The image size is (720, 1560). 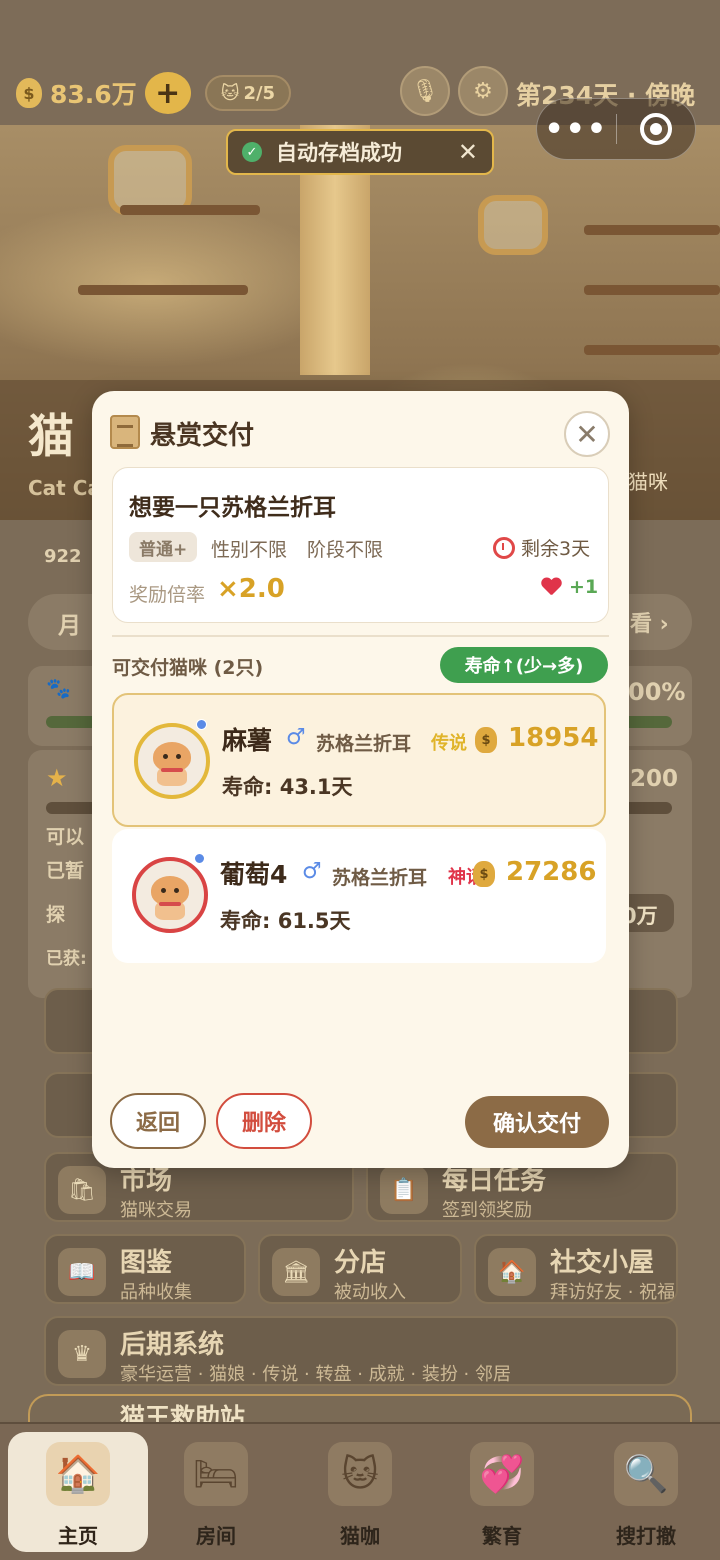 I want to click on catalog-title: 图鉴, so click(x=146, y=1263).